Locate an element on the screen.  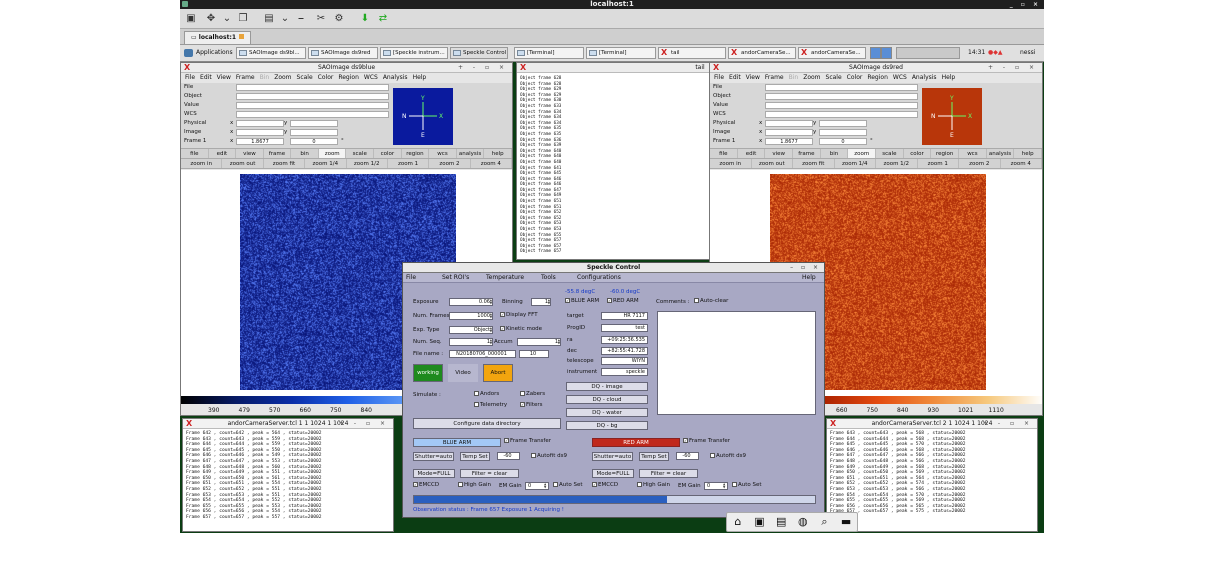
dec-input: +82:55:41.728 is located at coordinates (624, 351).